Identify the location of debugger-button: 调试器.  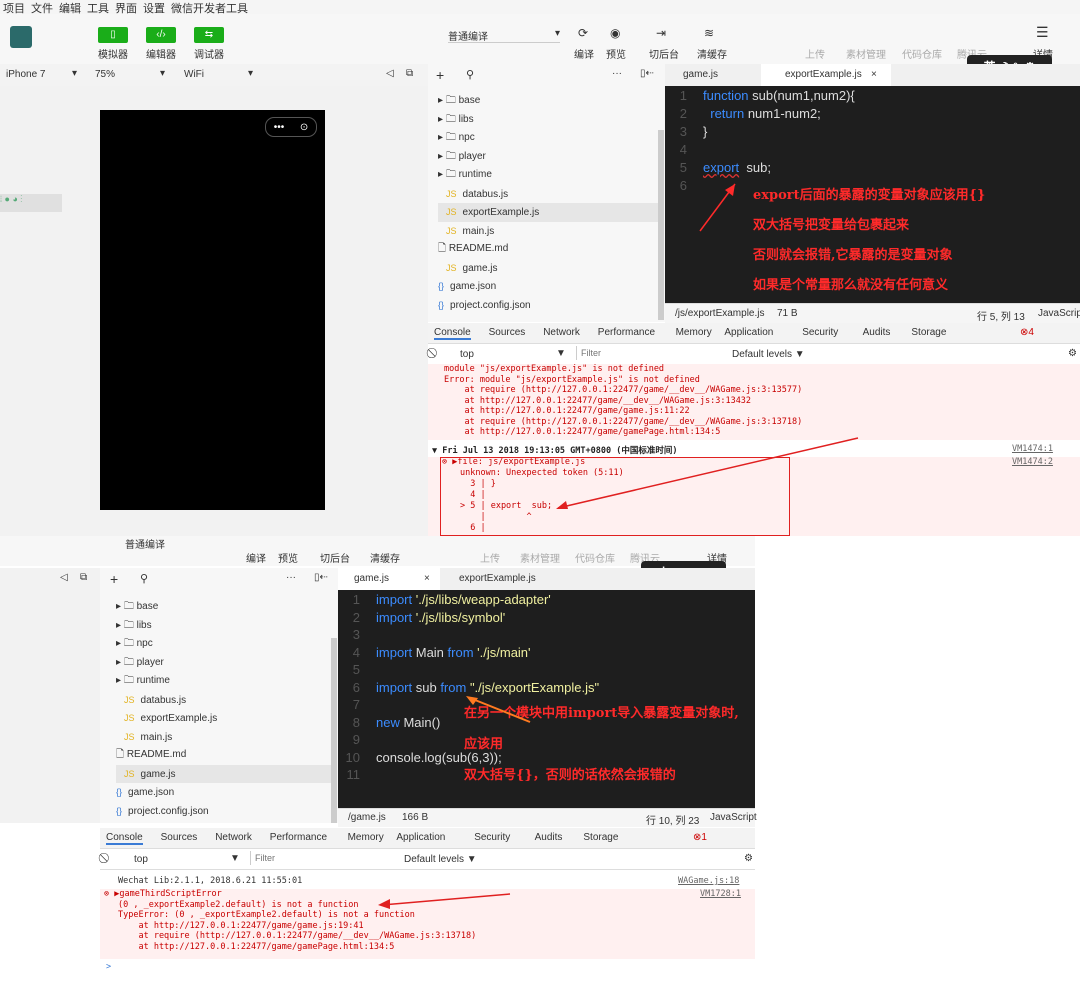
(209, 53).